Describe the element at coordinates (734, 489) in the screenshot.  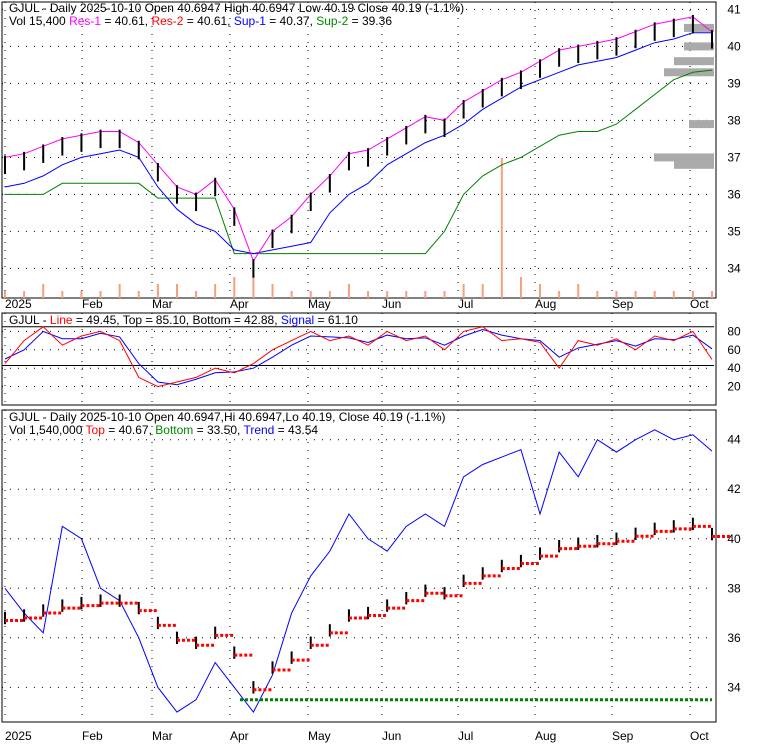
I see `y-tick-label: 42` at that location.